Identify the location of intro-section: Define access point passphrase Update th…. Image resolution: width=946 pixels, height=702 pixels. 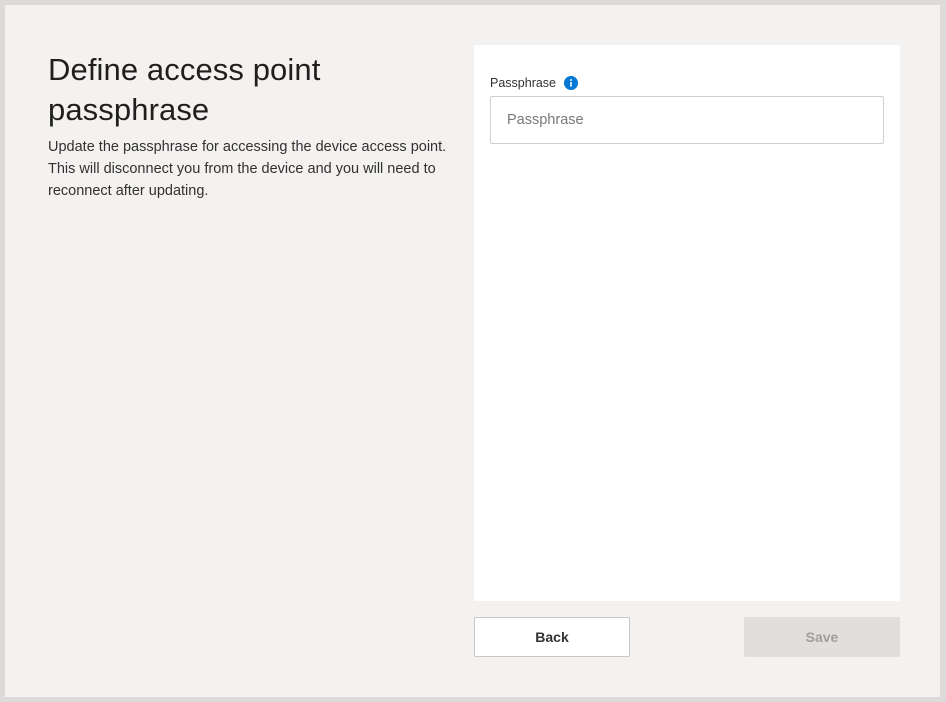
(248, 126).